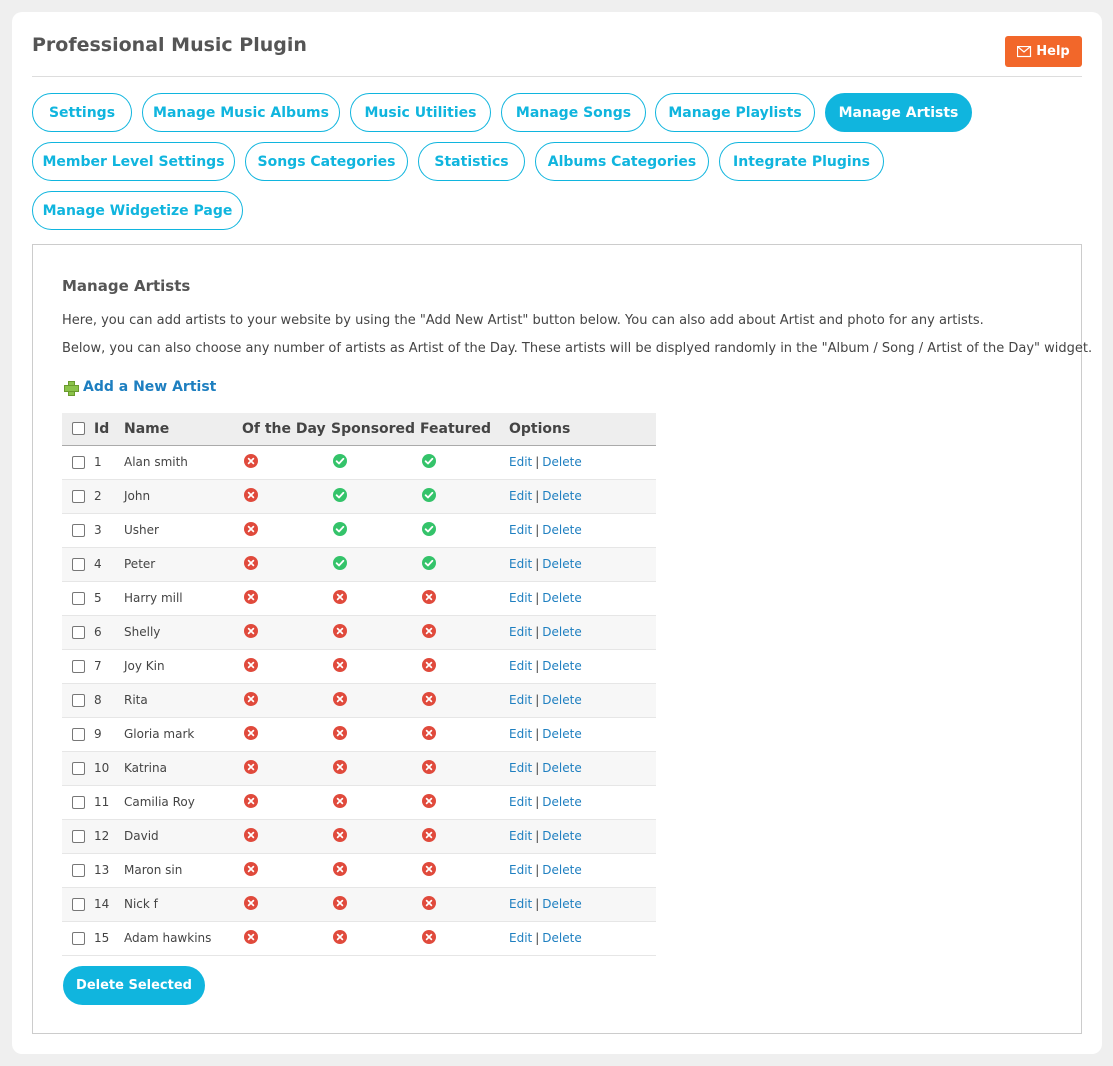 The width and height of the screenshot is (1113, 1066). What do you see at coordinates (241, 112) in the screenshot?
I see `tab-manage-music-albums: Manage Music Albums` at bounding box center [241, 112].